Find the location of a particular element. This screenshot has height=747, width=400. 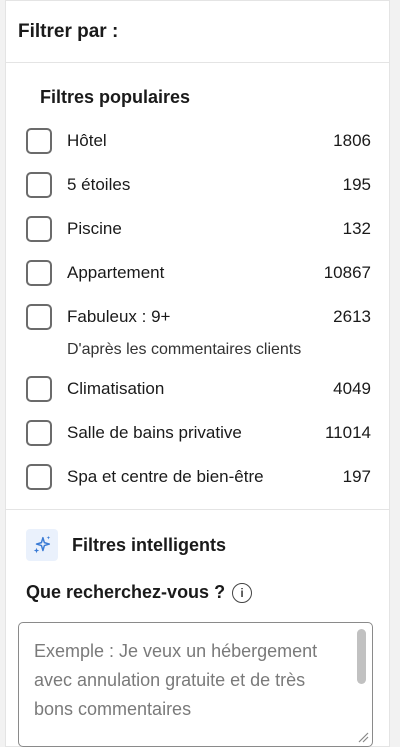

filter-label: Climatisation is located at coordinates (116, 388).